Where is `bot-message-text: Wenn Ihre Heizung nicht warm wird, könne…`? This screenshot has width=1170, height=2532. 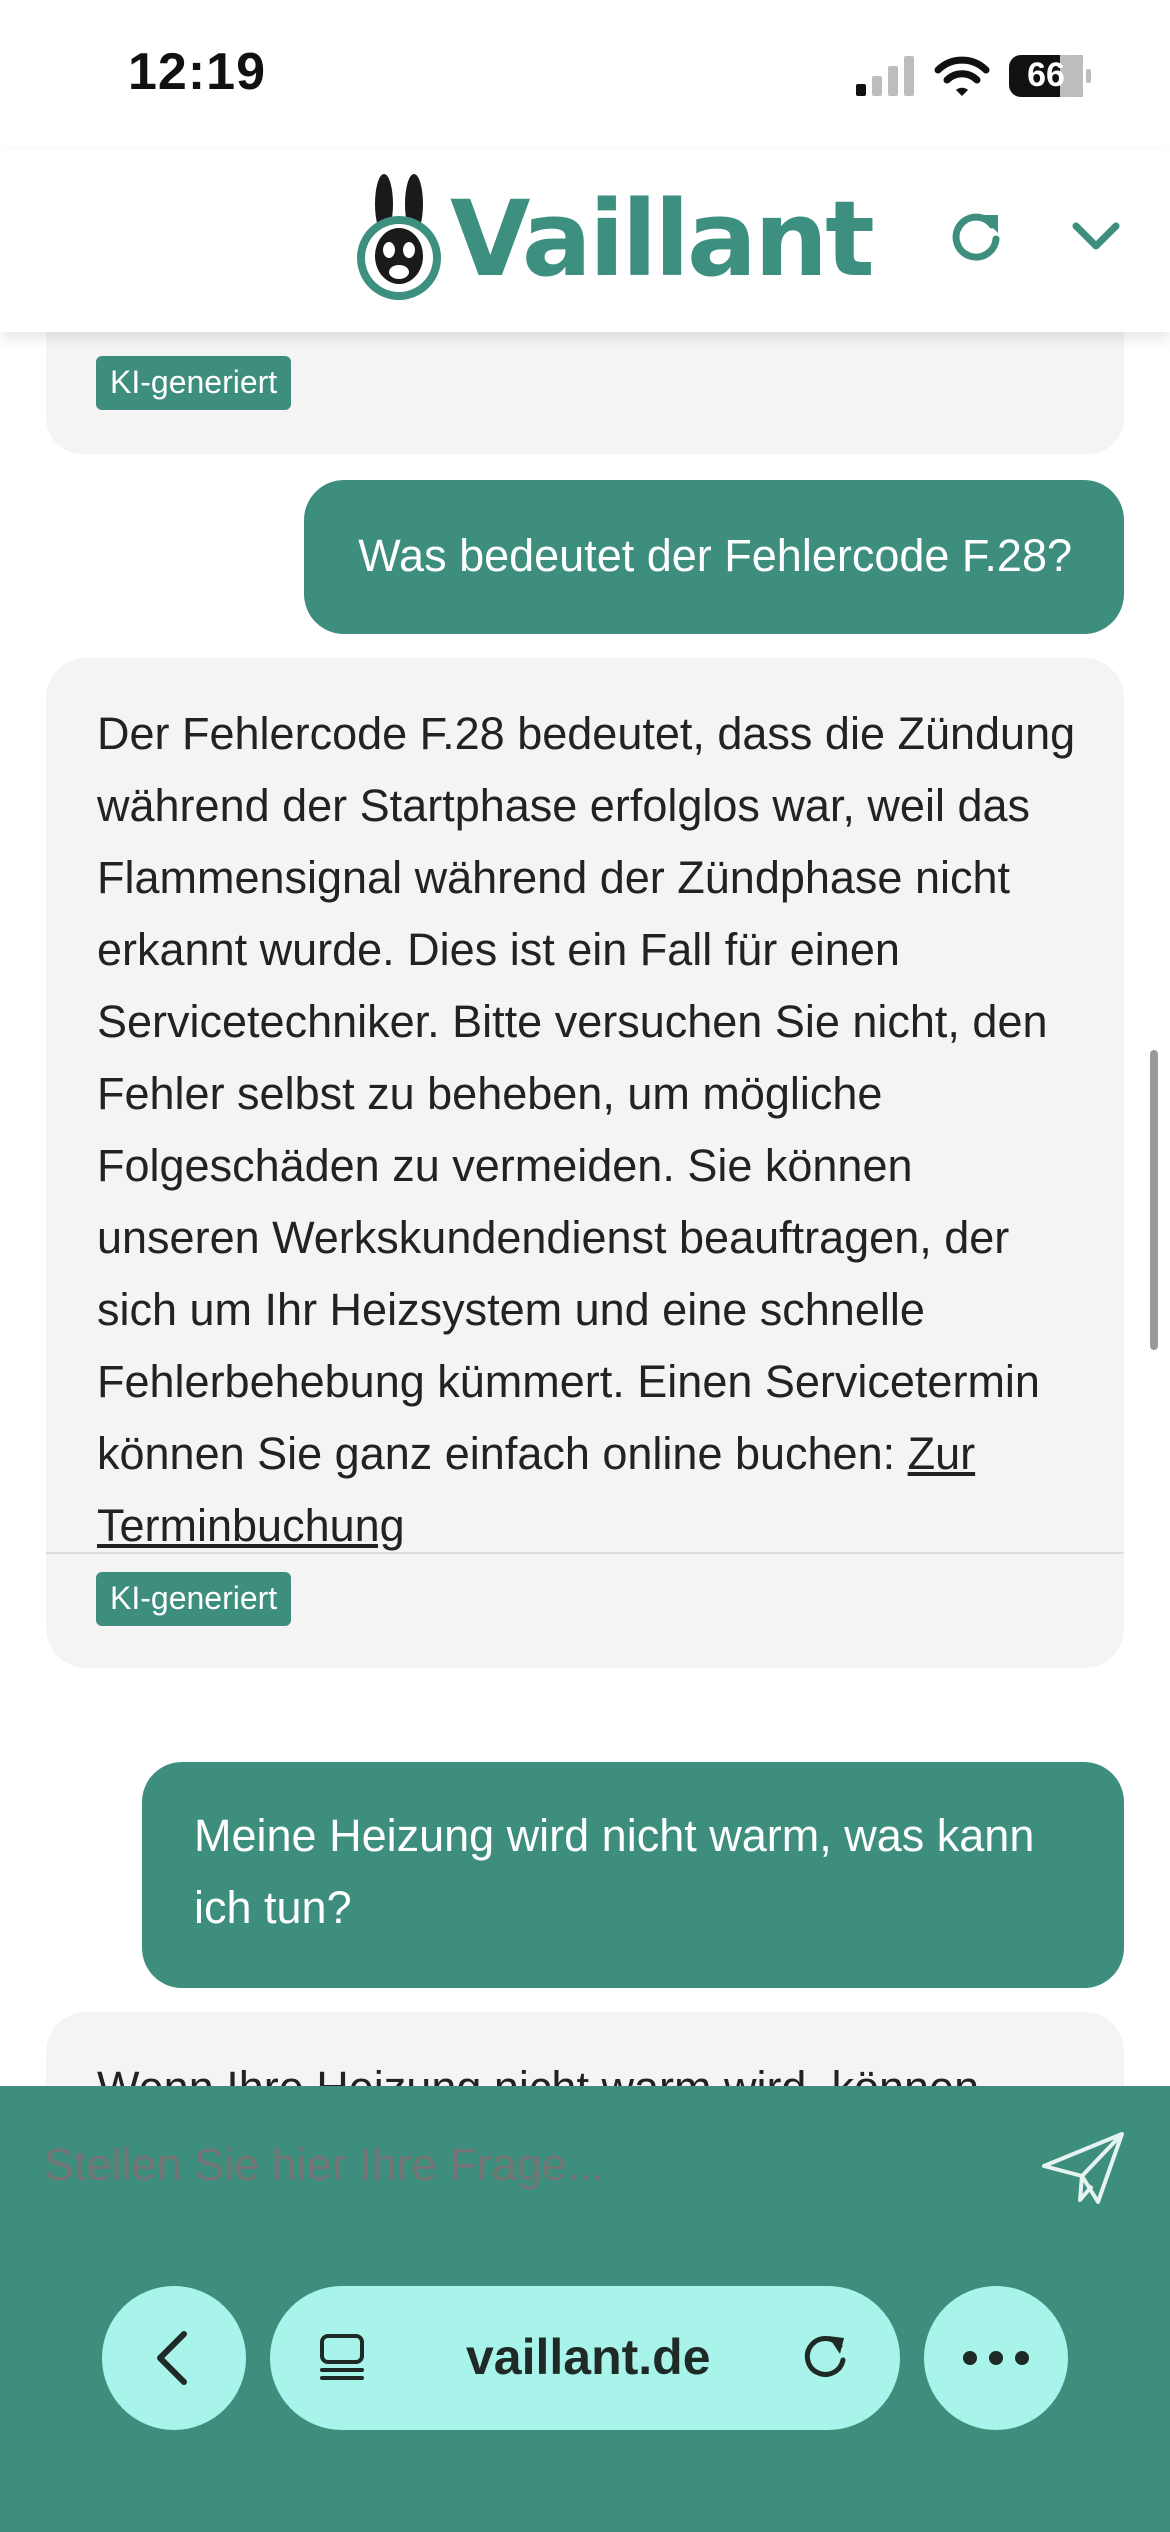
bot-message-text: Wenn Ihre Heizung nicht warm wird, könne… is located at coordinates (538, 2074).